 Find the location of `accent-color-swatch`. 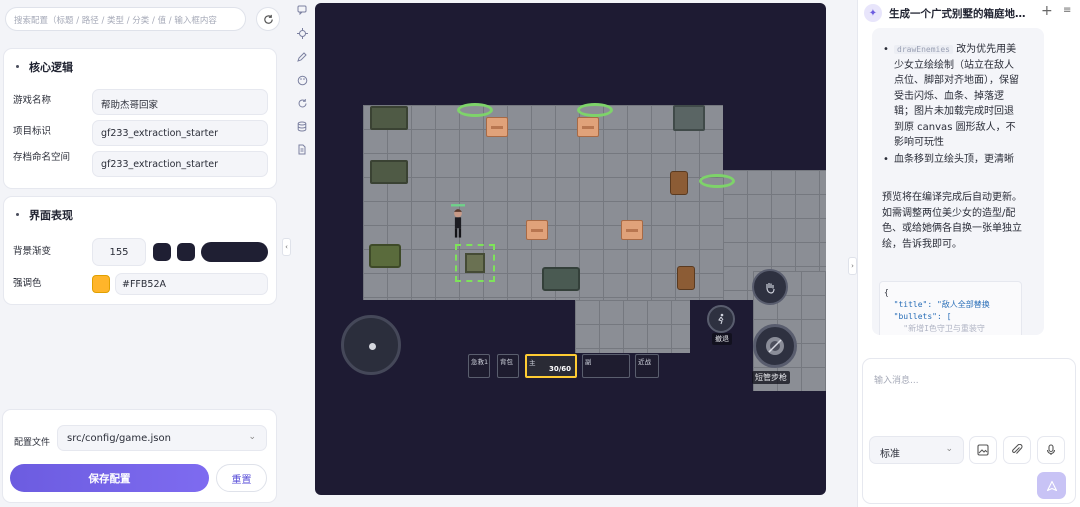

accent-color-swatch is located at coordinates (101, 284).